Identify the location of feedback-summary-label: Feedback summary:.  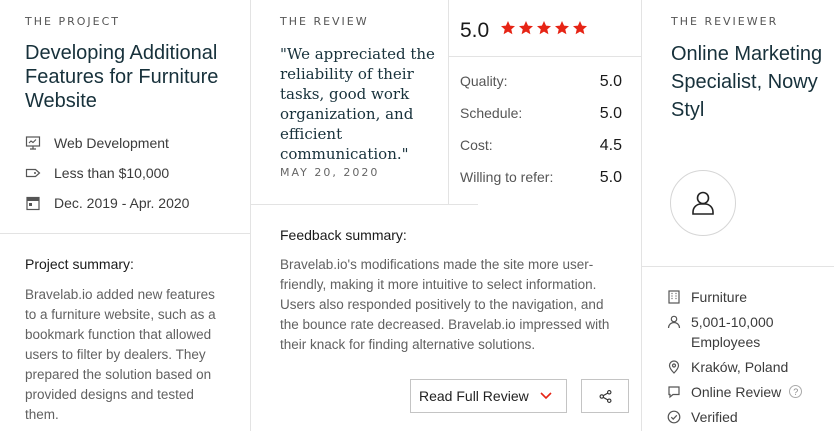
(343, 235).